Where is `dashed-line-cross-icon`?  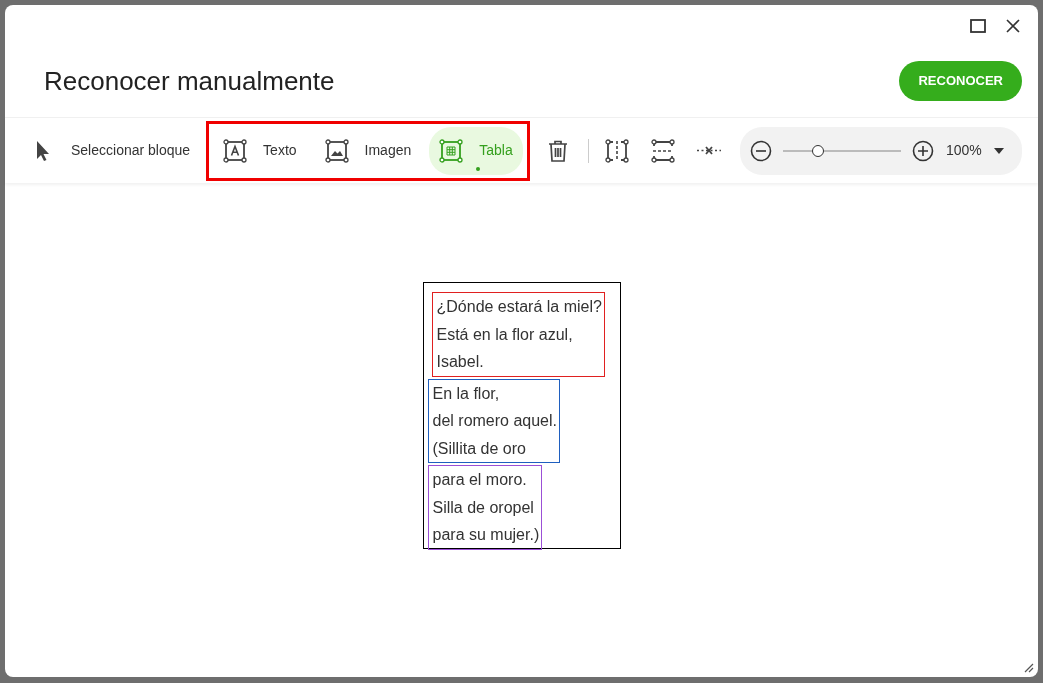
dashed-line-cross-icon is located at coordinates (708, 150).